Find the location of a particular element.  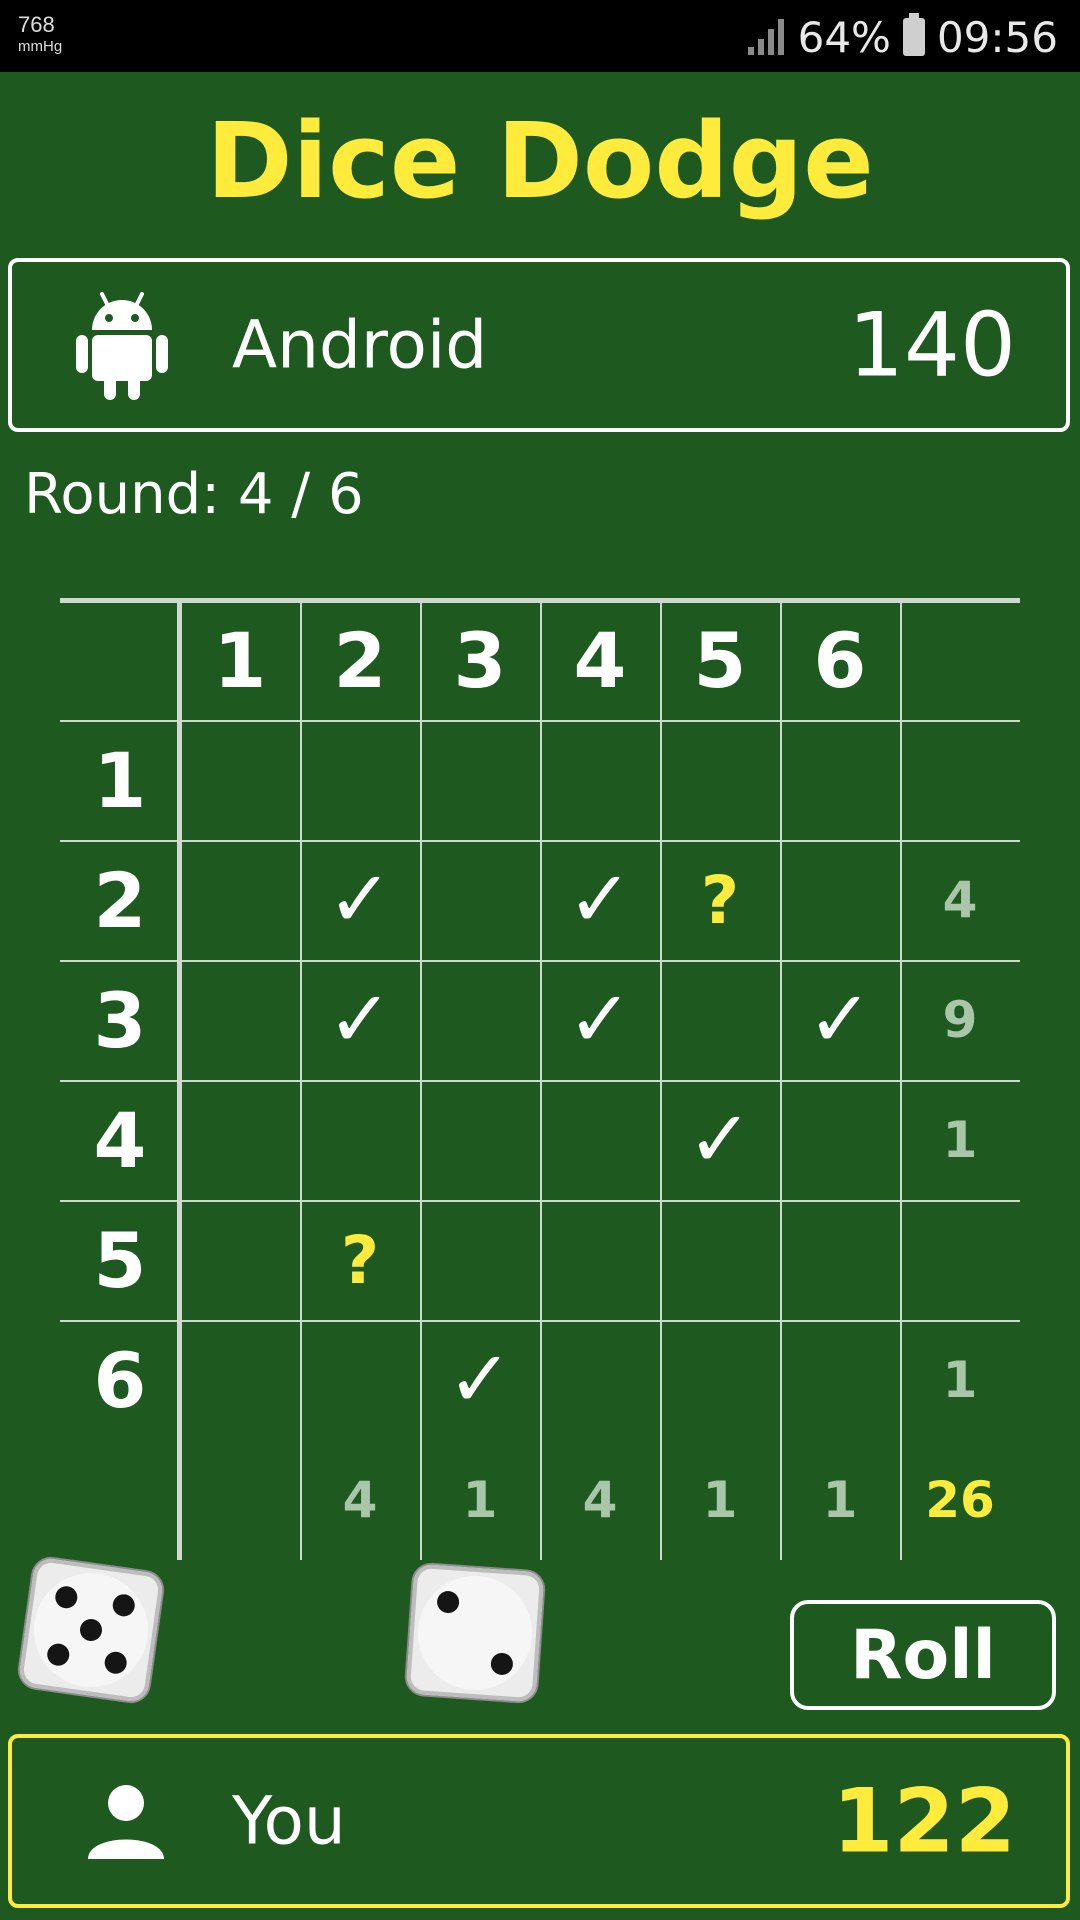

status-right: 64% 09:56 is located at coordinates (902, 37).